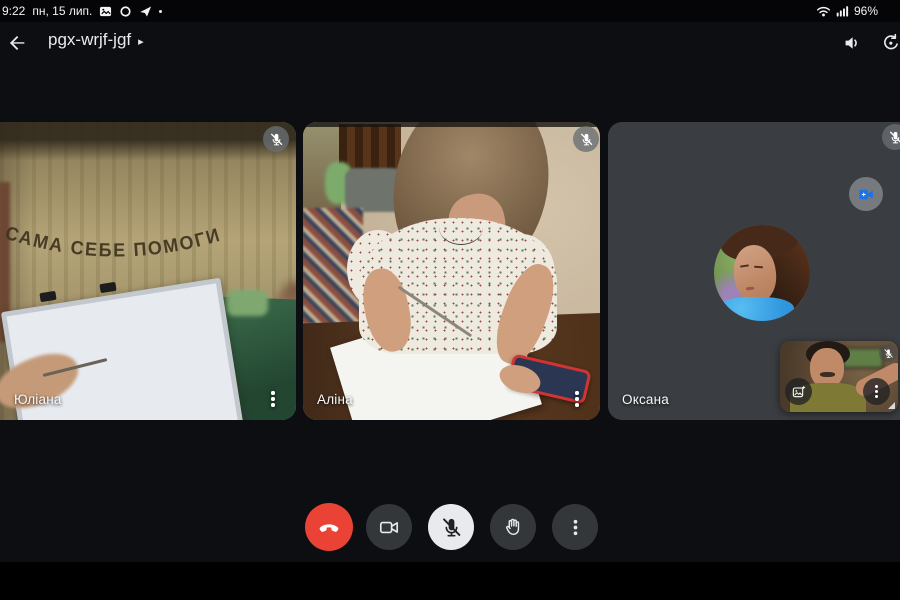 The height and width of the screenshot is (600, 900). I want to click on status-bar: 9:22 пн, 15 лип. 96%, so click(450, 11).